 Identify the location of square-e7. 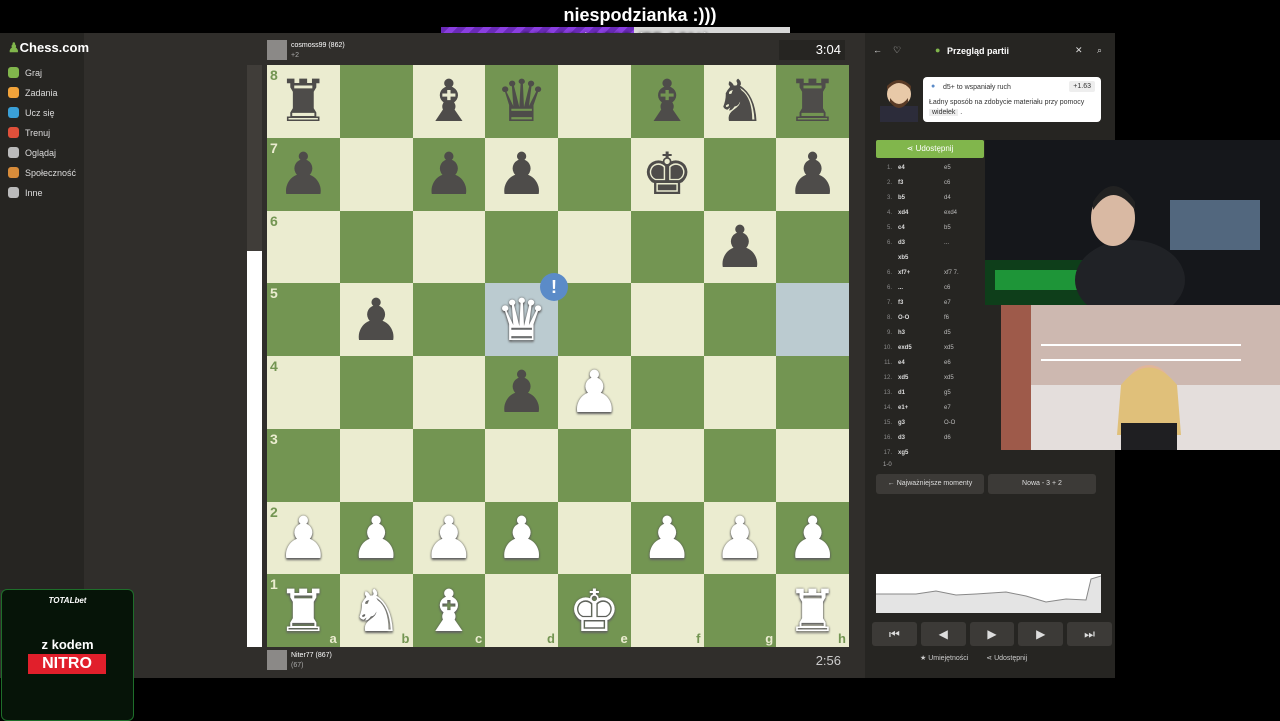
(594, 174).